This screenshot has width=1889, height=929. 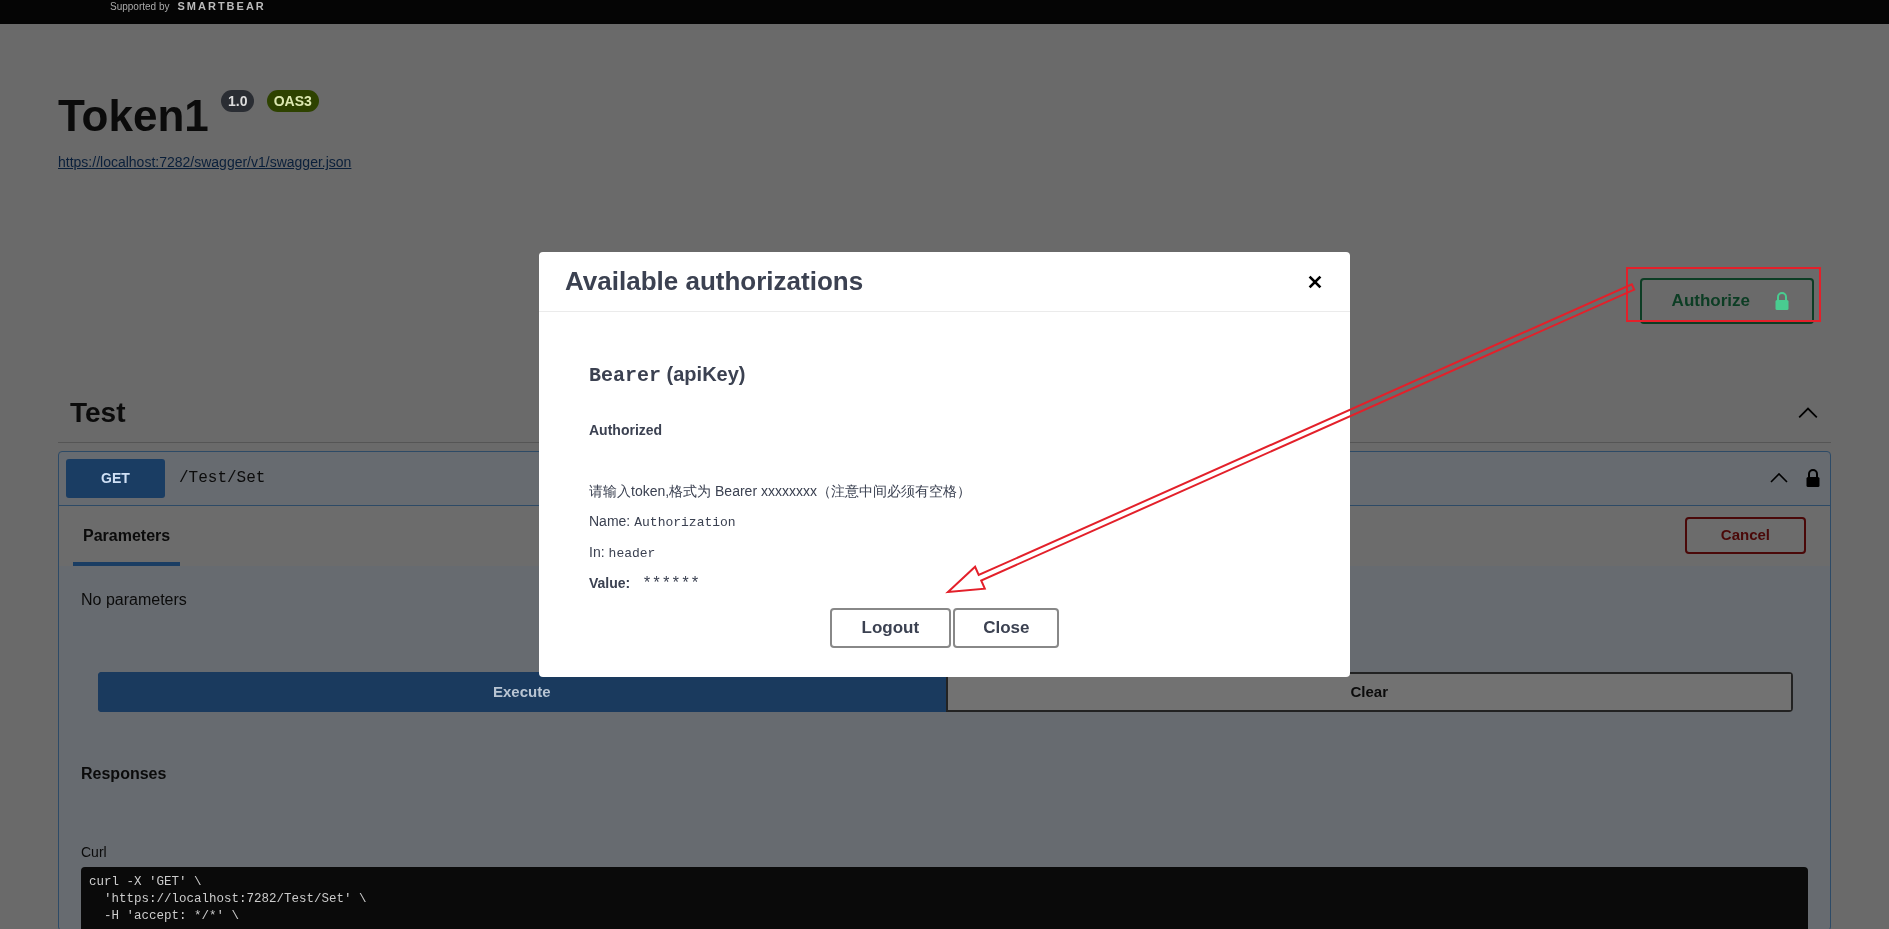 I want to click on logout-button: Logout, so click(x=890, y=628).